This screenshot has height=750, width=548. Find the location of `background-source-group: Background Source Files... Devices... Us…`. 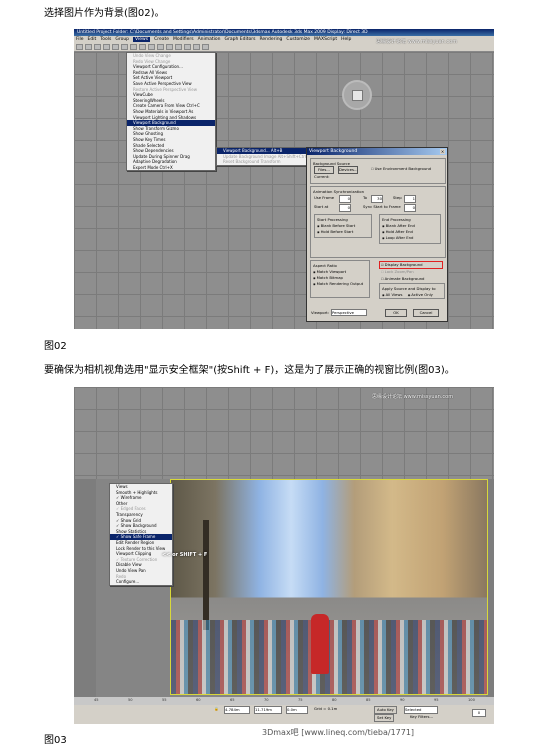

background-source-group: Background Source Files... Devices... Us… is located at coordinates (378, 171).